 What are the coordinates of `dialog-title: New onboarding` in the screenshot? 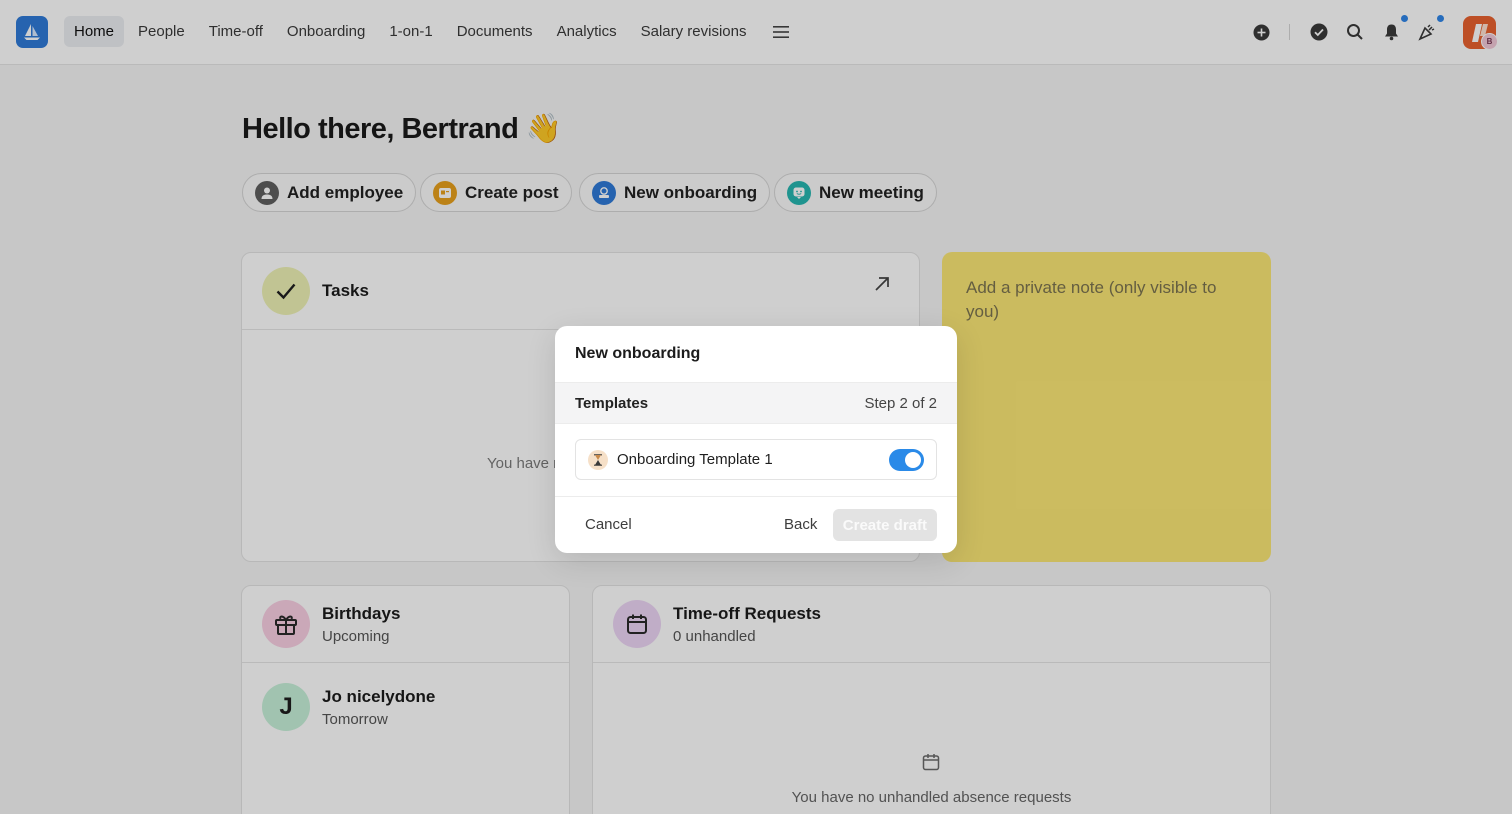 It's located at (638, 353).